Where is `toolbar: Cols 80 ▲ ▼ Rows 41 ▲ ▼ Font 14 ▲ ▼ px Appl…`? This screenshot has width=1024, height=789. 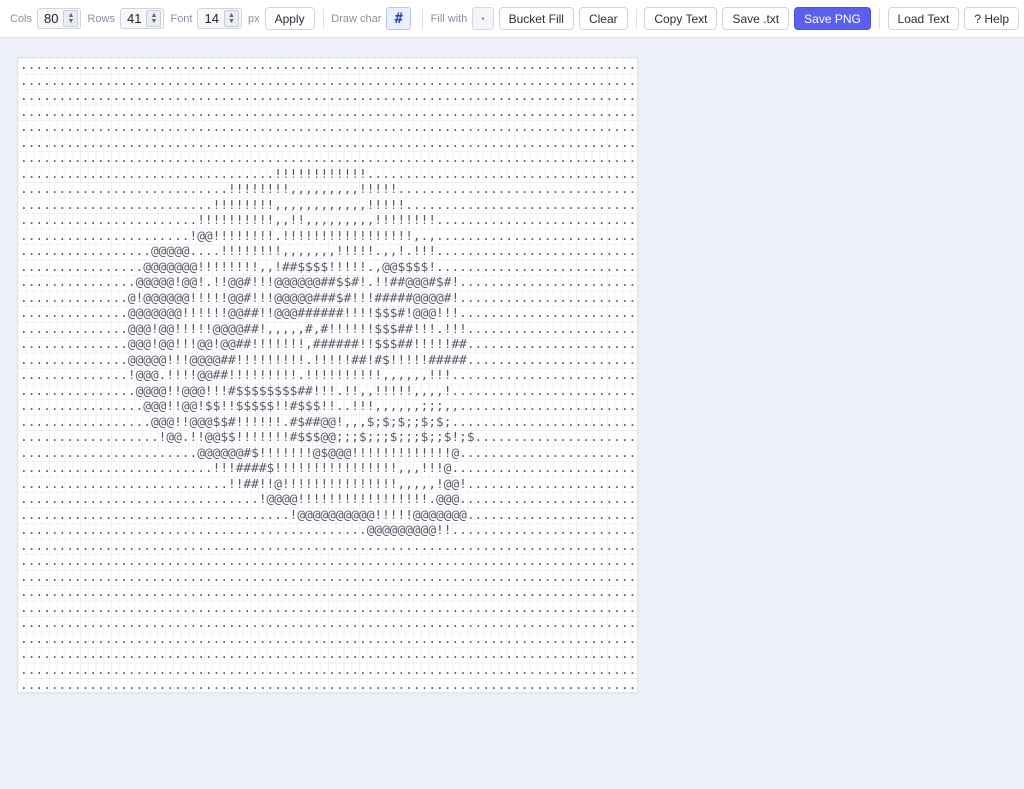
toolbar: Cols 80 ▲ ▼ Rows 41 ▲ ▼ Font 14 ▲ ▼ px Appl… is located at coordinates (512, 19).